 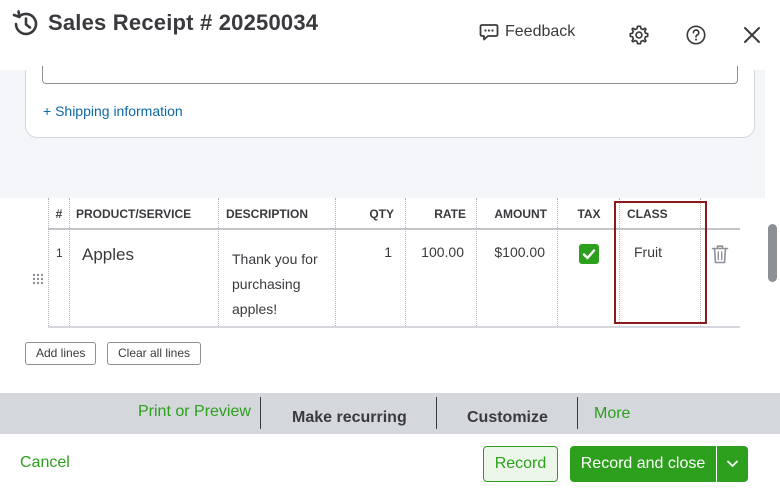 What do you see at coordinates (660, 214) in the screenshot?
I see `col-header-class: CLASS` at bounding box center [660, 214].